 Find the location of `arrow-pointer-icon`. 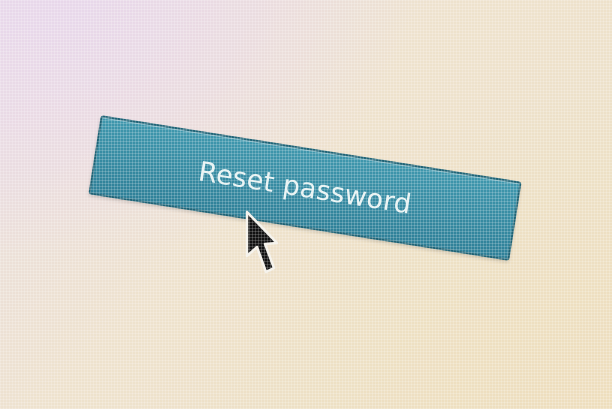

arrow-pointer-icon is located at coordinates (261, 242).